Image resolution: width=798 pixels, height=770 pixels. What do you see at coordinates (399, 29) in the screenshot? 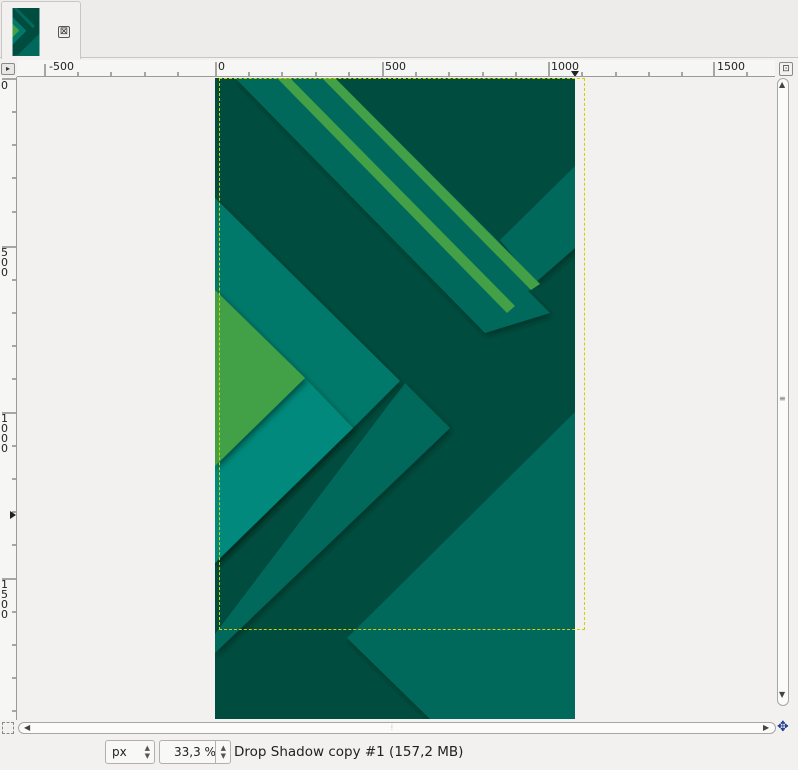
I see `image-tab-strip: ⊠` at bounding box center [399, 29].